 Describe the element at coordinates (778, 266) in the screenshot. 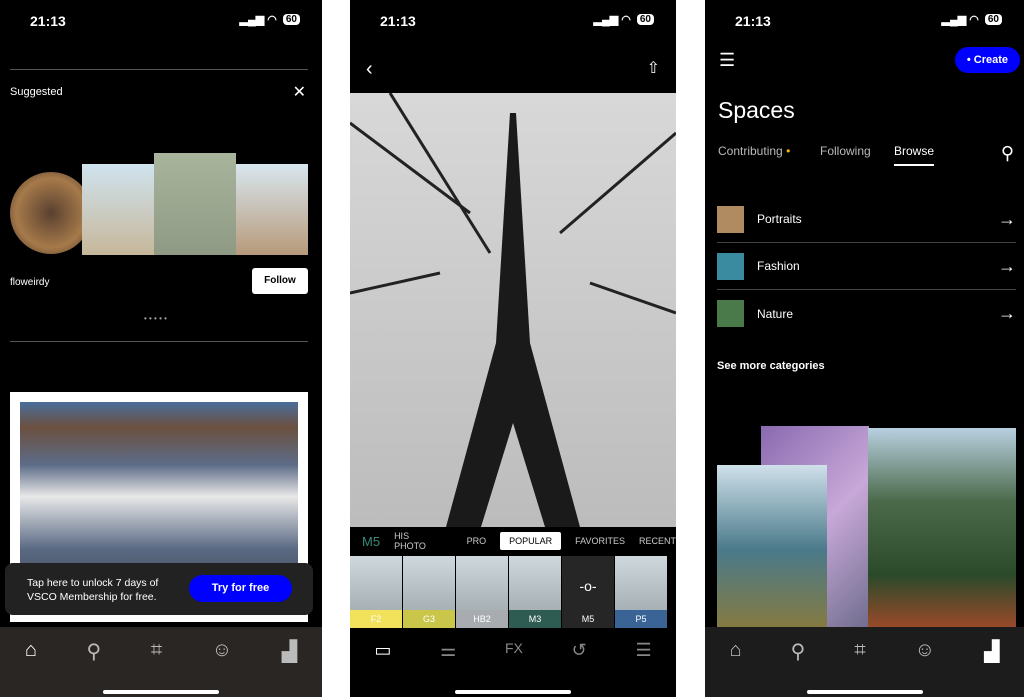

I see `category-label: Fashion` at that location.